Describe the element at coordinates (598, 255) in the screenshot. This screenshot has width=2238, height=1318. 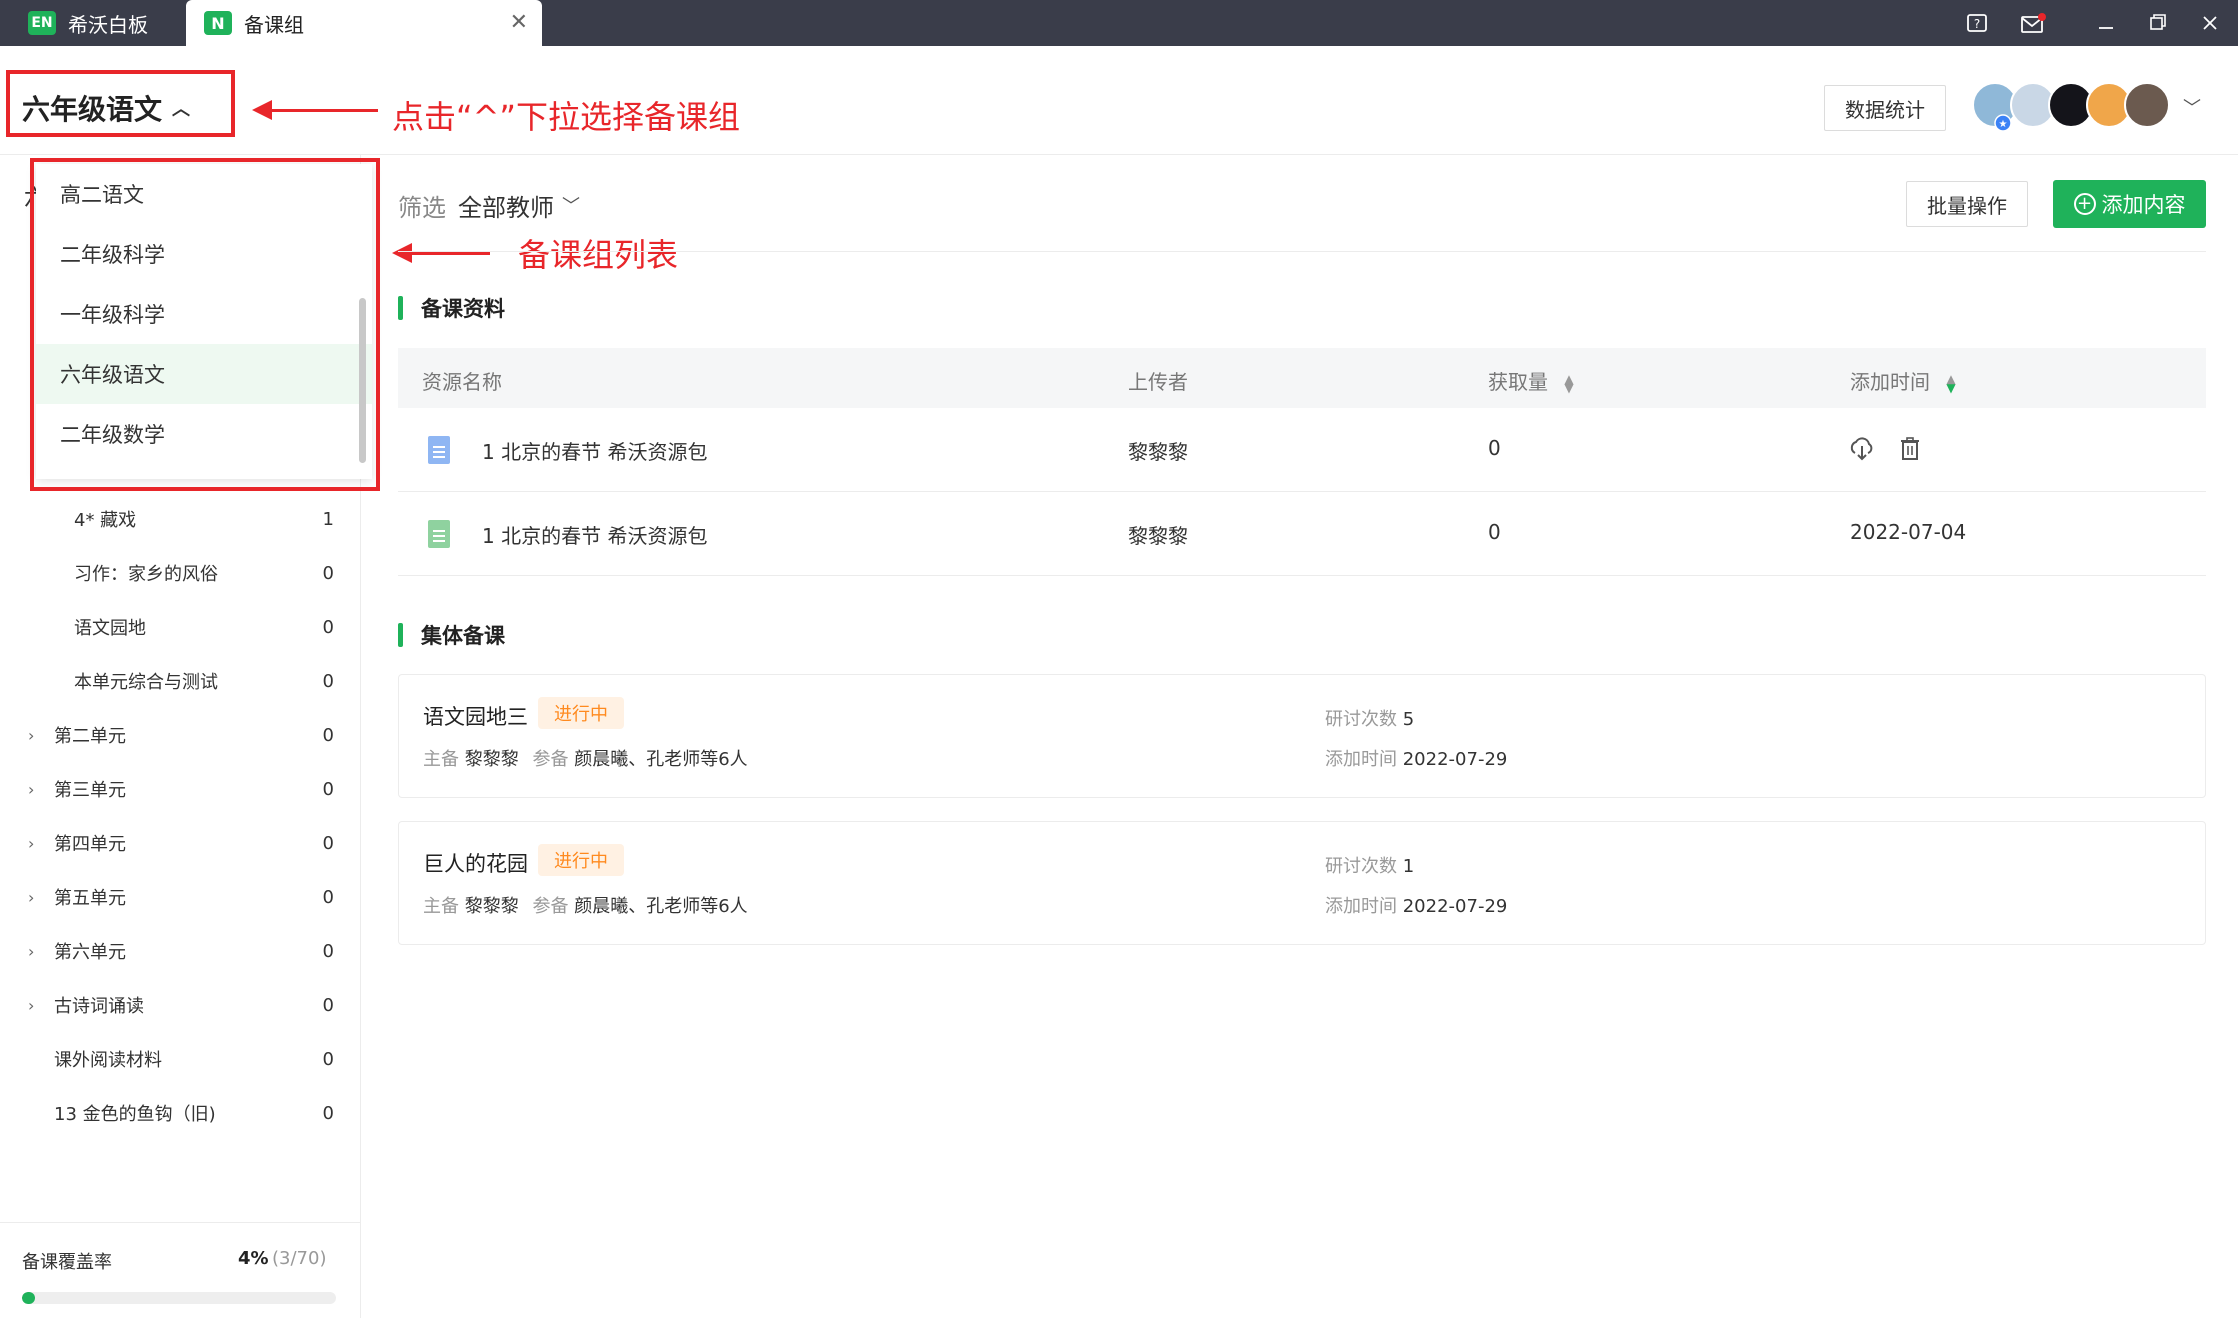
I see `annotation-text-list: 备课组列表` at that location.